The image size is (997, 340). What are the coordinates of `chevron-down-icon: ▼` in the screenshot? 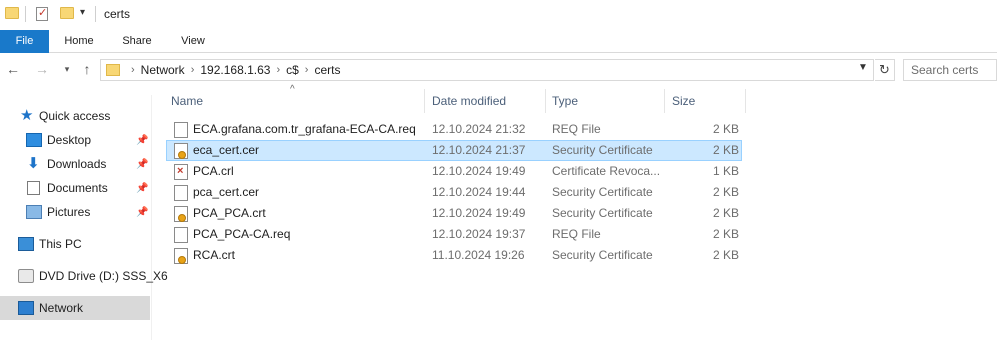 It's located at (863, 67).